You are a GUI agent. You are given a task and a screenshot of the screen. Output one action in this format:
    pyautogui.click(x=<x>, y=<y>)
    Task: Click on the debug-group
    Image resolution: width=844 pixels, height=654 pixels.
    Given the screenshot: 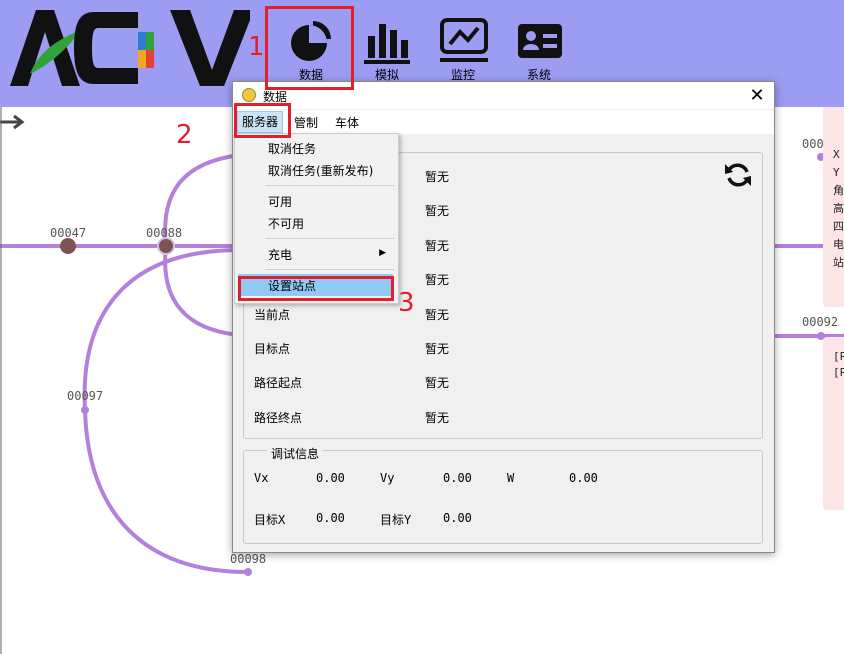 What is the action you would take?
    pyautogui.click(x=503, y=497)
    